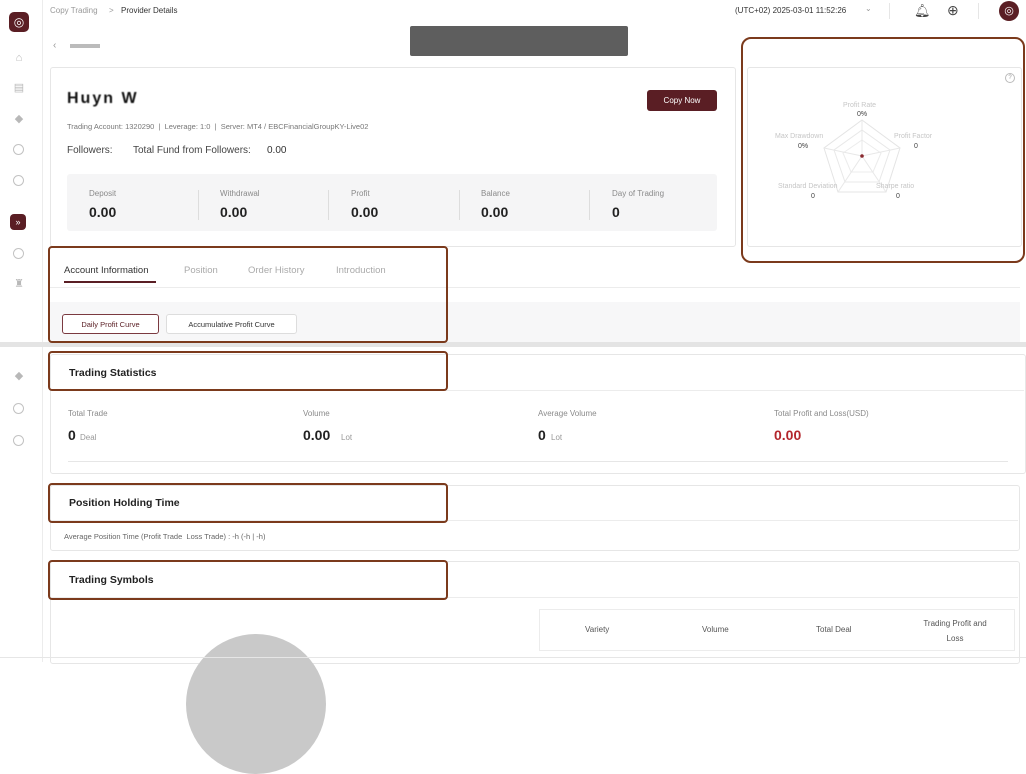 This screenshot has width=1026, height=774. I want to click on column-volume: Volume, so click(715, 629).